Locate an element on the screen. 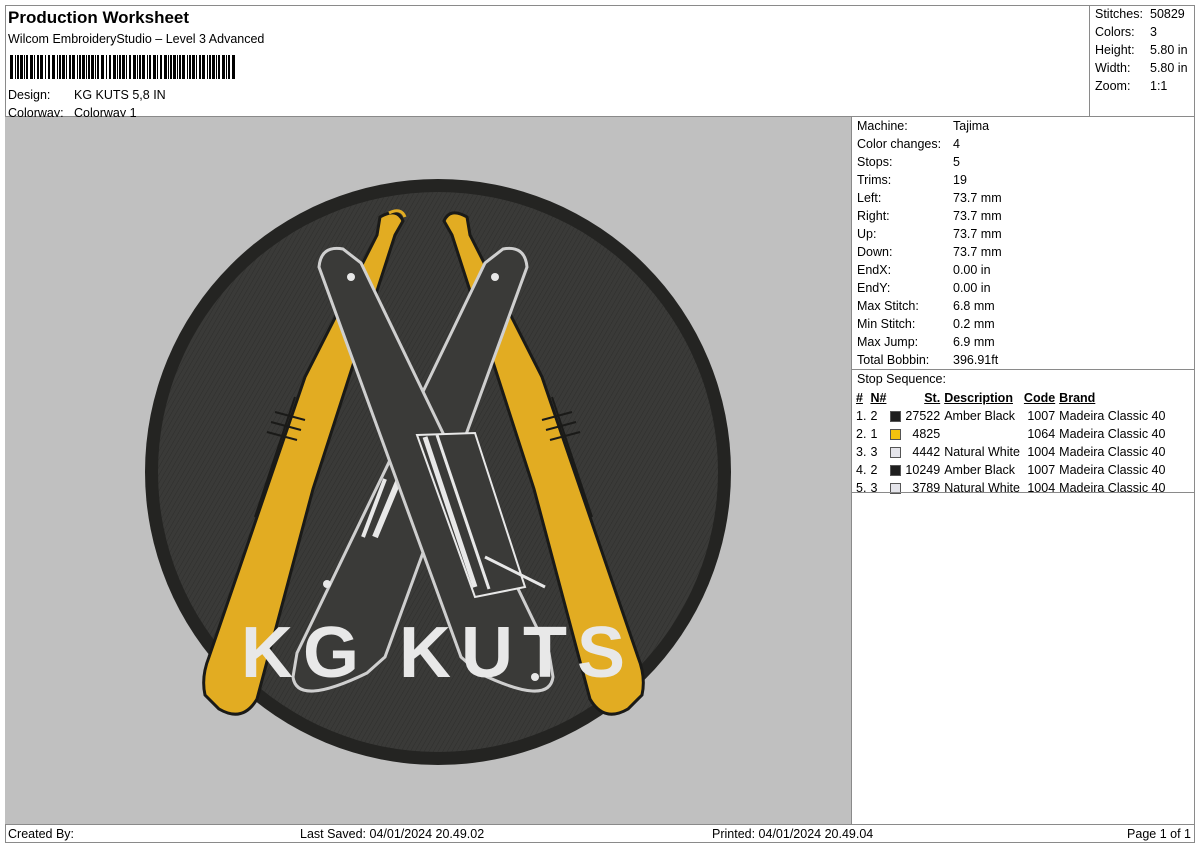  stop-table-header: # N# St. Description Code Brand is located at coordinates (1010, 398).